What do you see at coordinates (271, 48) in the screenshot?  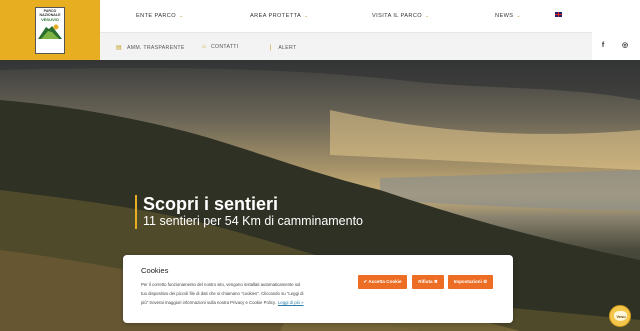 I see `alert-icon: ❘` at bounding box center [271, 48].